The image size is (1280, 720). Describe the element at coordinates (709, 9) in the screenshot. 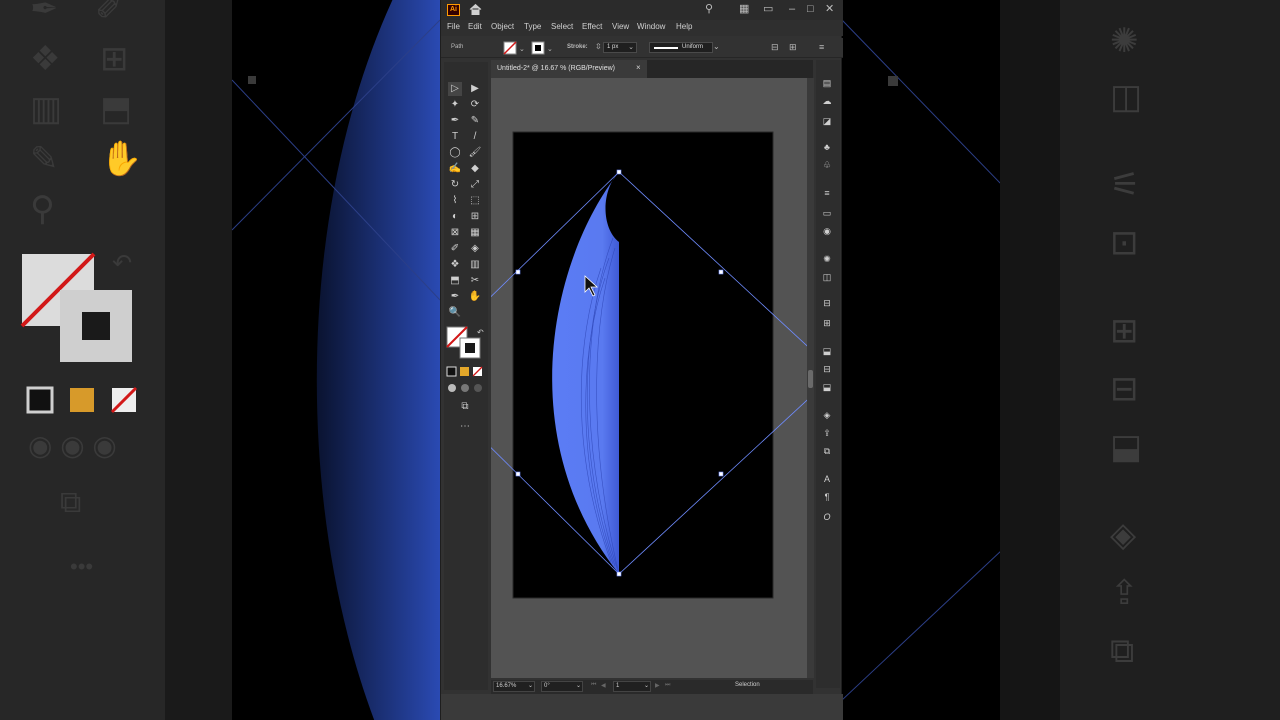

I see `search-icon: ⚲` at that location.